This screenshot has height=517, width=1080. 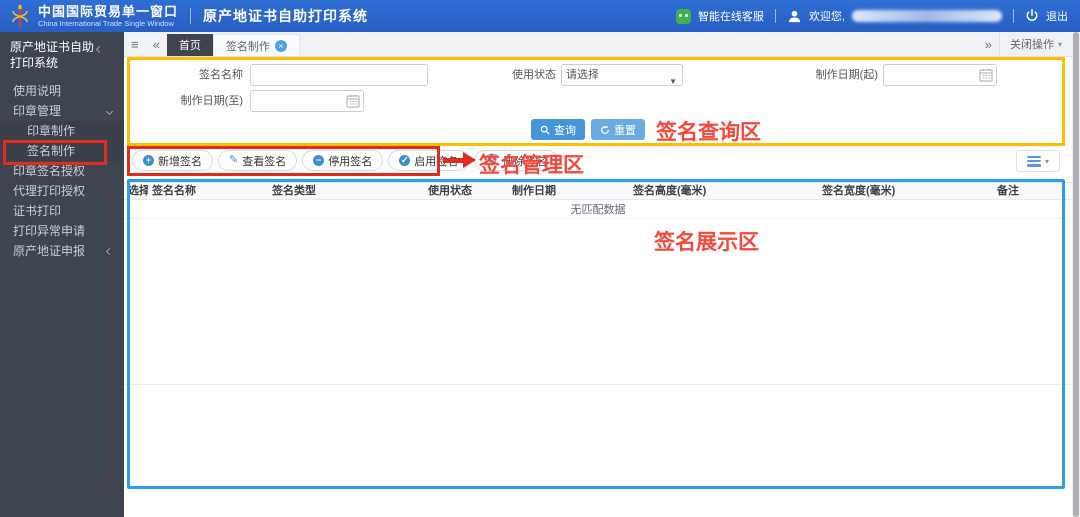 I want to click on sidebar-item-agent-print-auth: 代理打印授权, so click(x=62, y=191).